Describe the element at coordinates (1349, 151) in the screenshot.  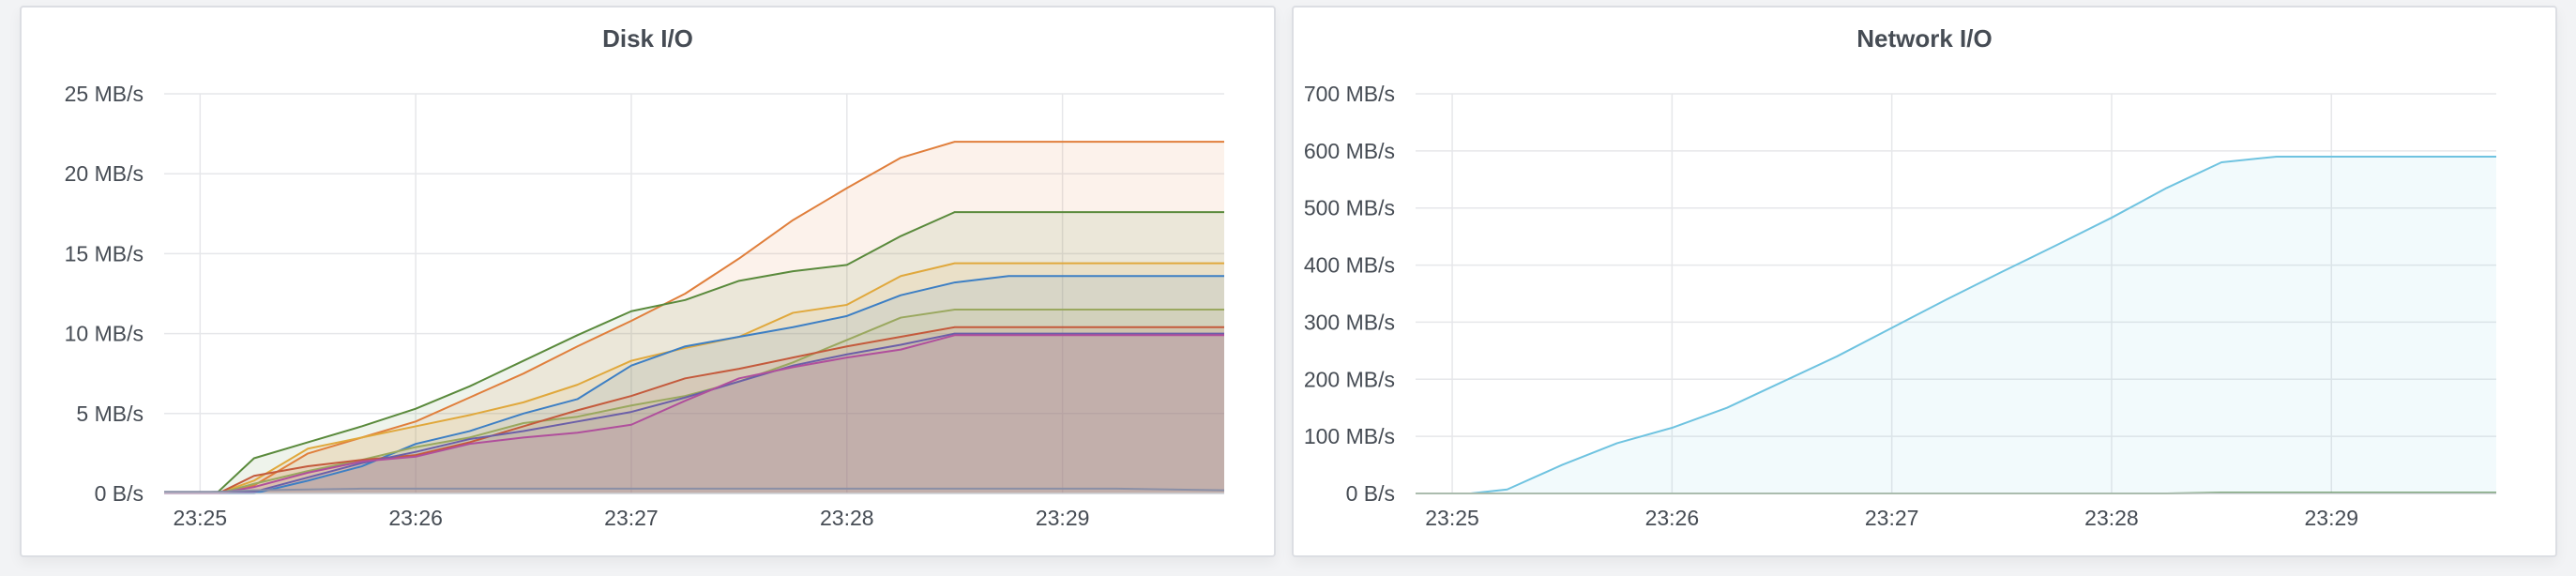
I see `y-tick-label: 600 MB/s` at that location.